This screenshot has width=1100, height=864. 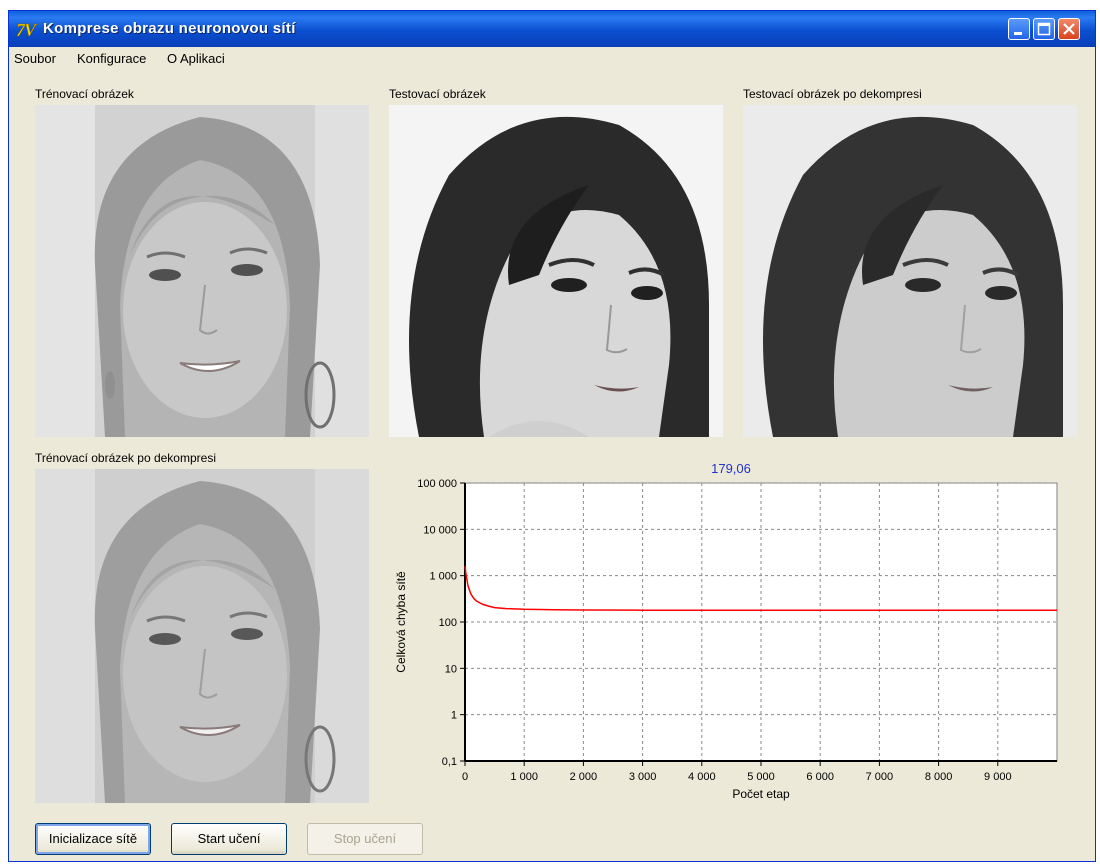 What do you see at coordinates (443, 577) in the screenshot?
I see `y-tick-label: 1 000` at bounding box center [443, 577].